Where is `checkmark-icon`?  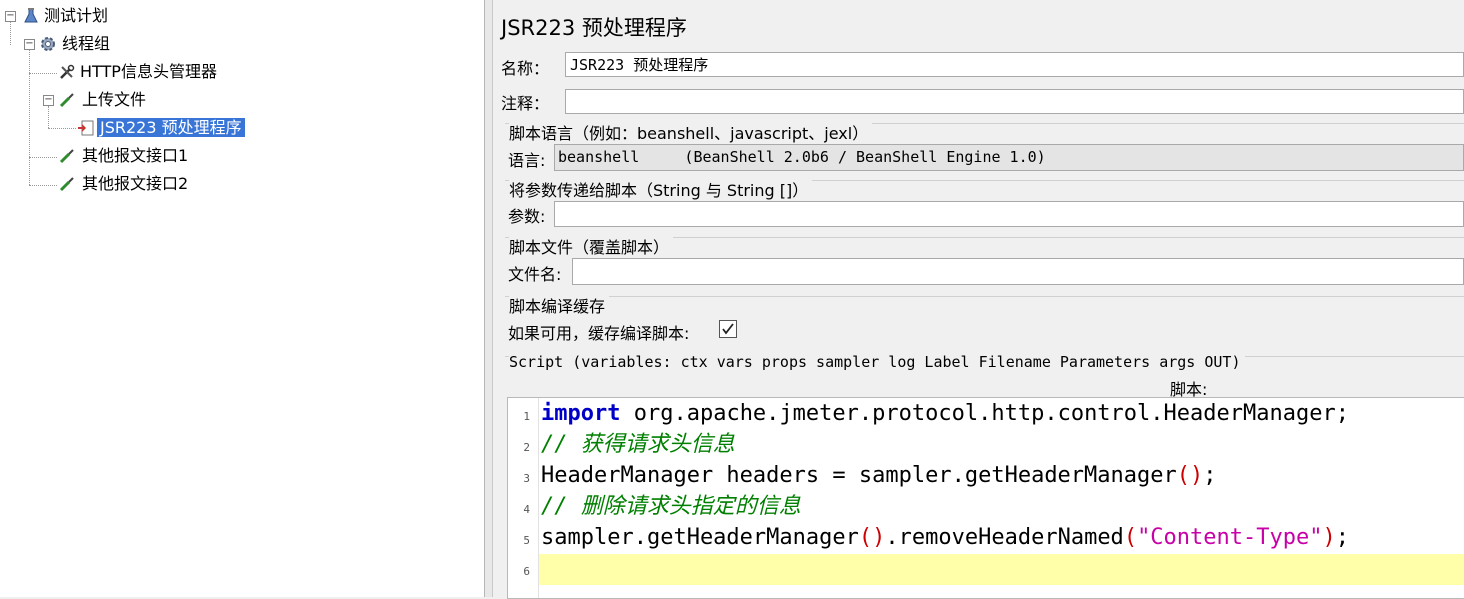 checkmark-icon is located at coordinates (728, 329).